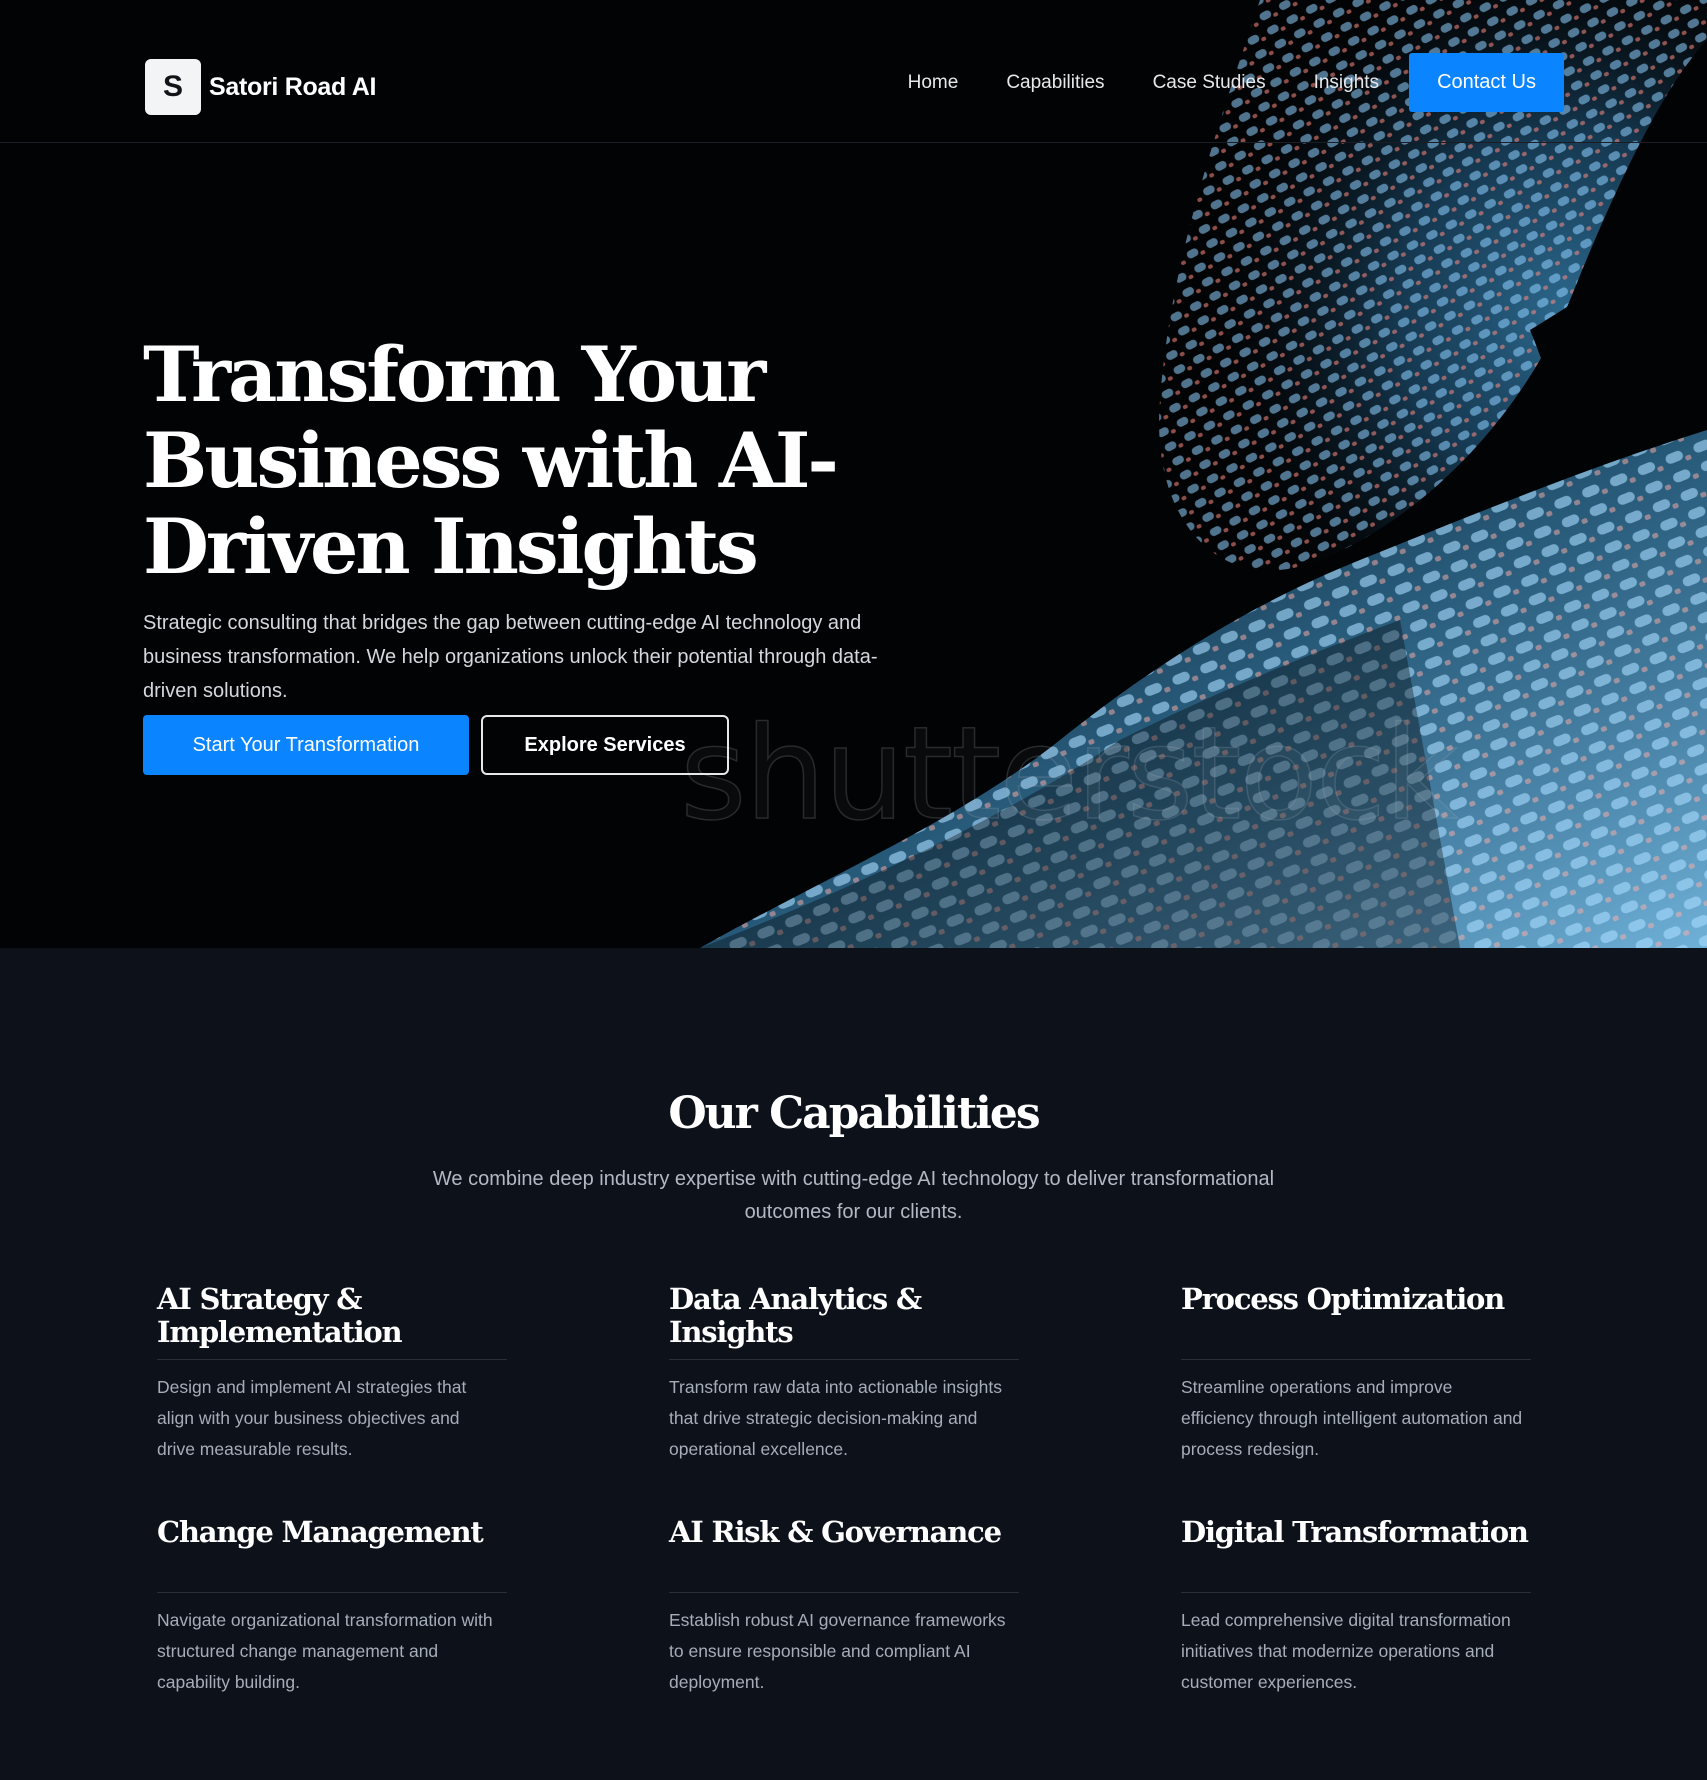 This screenshot has width=1707, height=1780. What do you see at coordinates (173, 87) in the screenshot?
I see `logo-mark-icon: S` at bounding box center [173, 87].